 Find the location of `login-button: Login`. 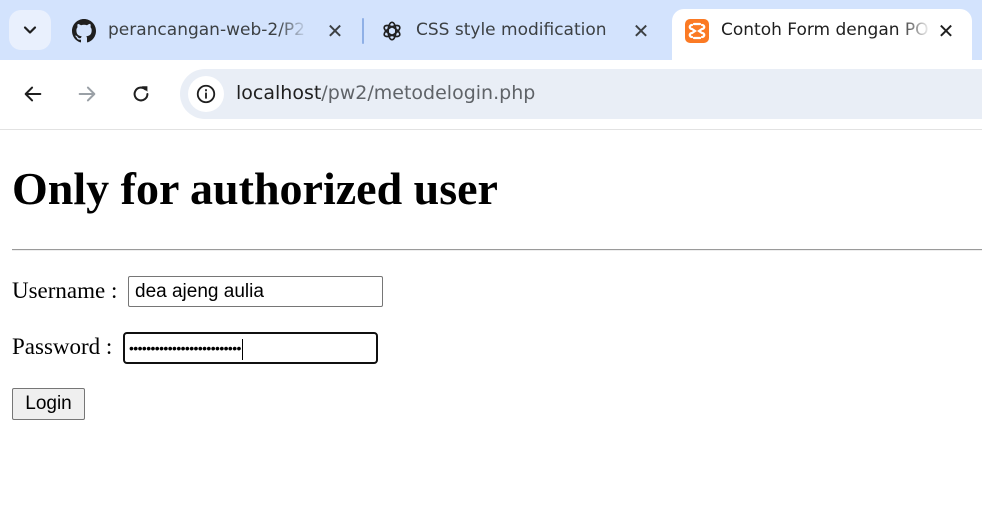

login-button: Login is located at coordinates (48, 404).